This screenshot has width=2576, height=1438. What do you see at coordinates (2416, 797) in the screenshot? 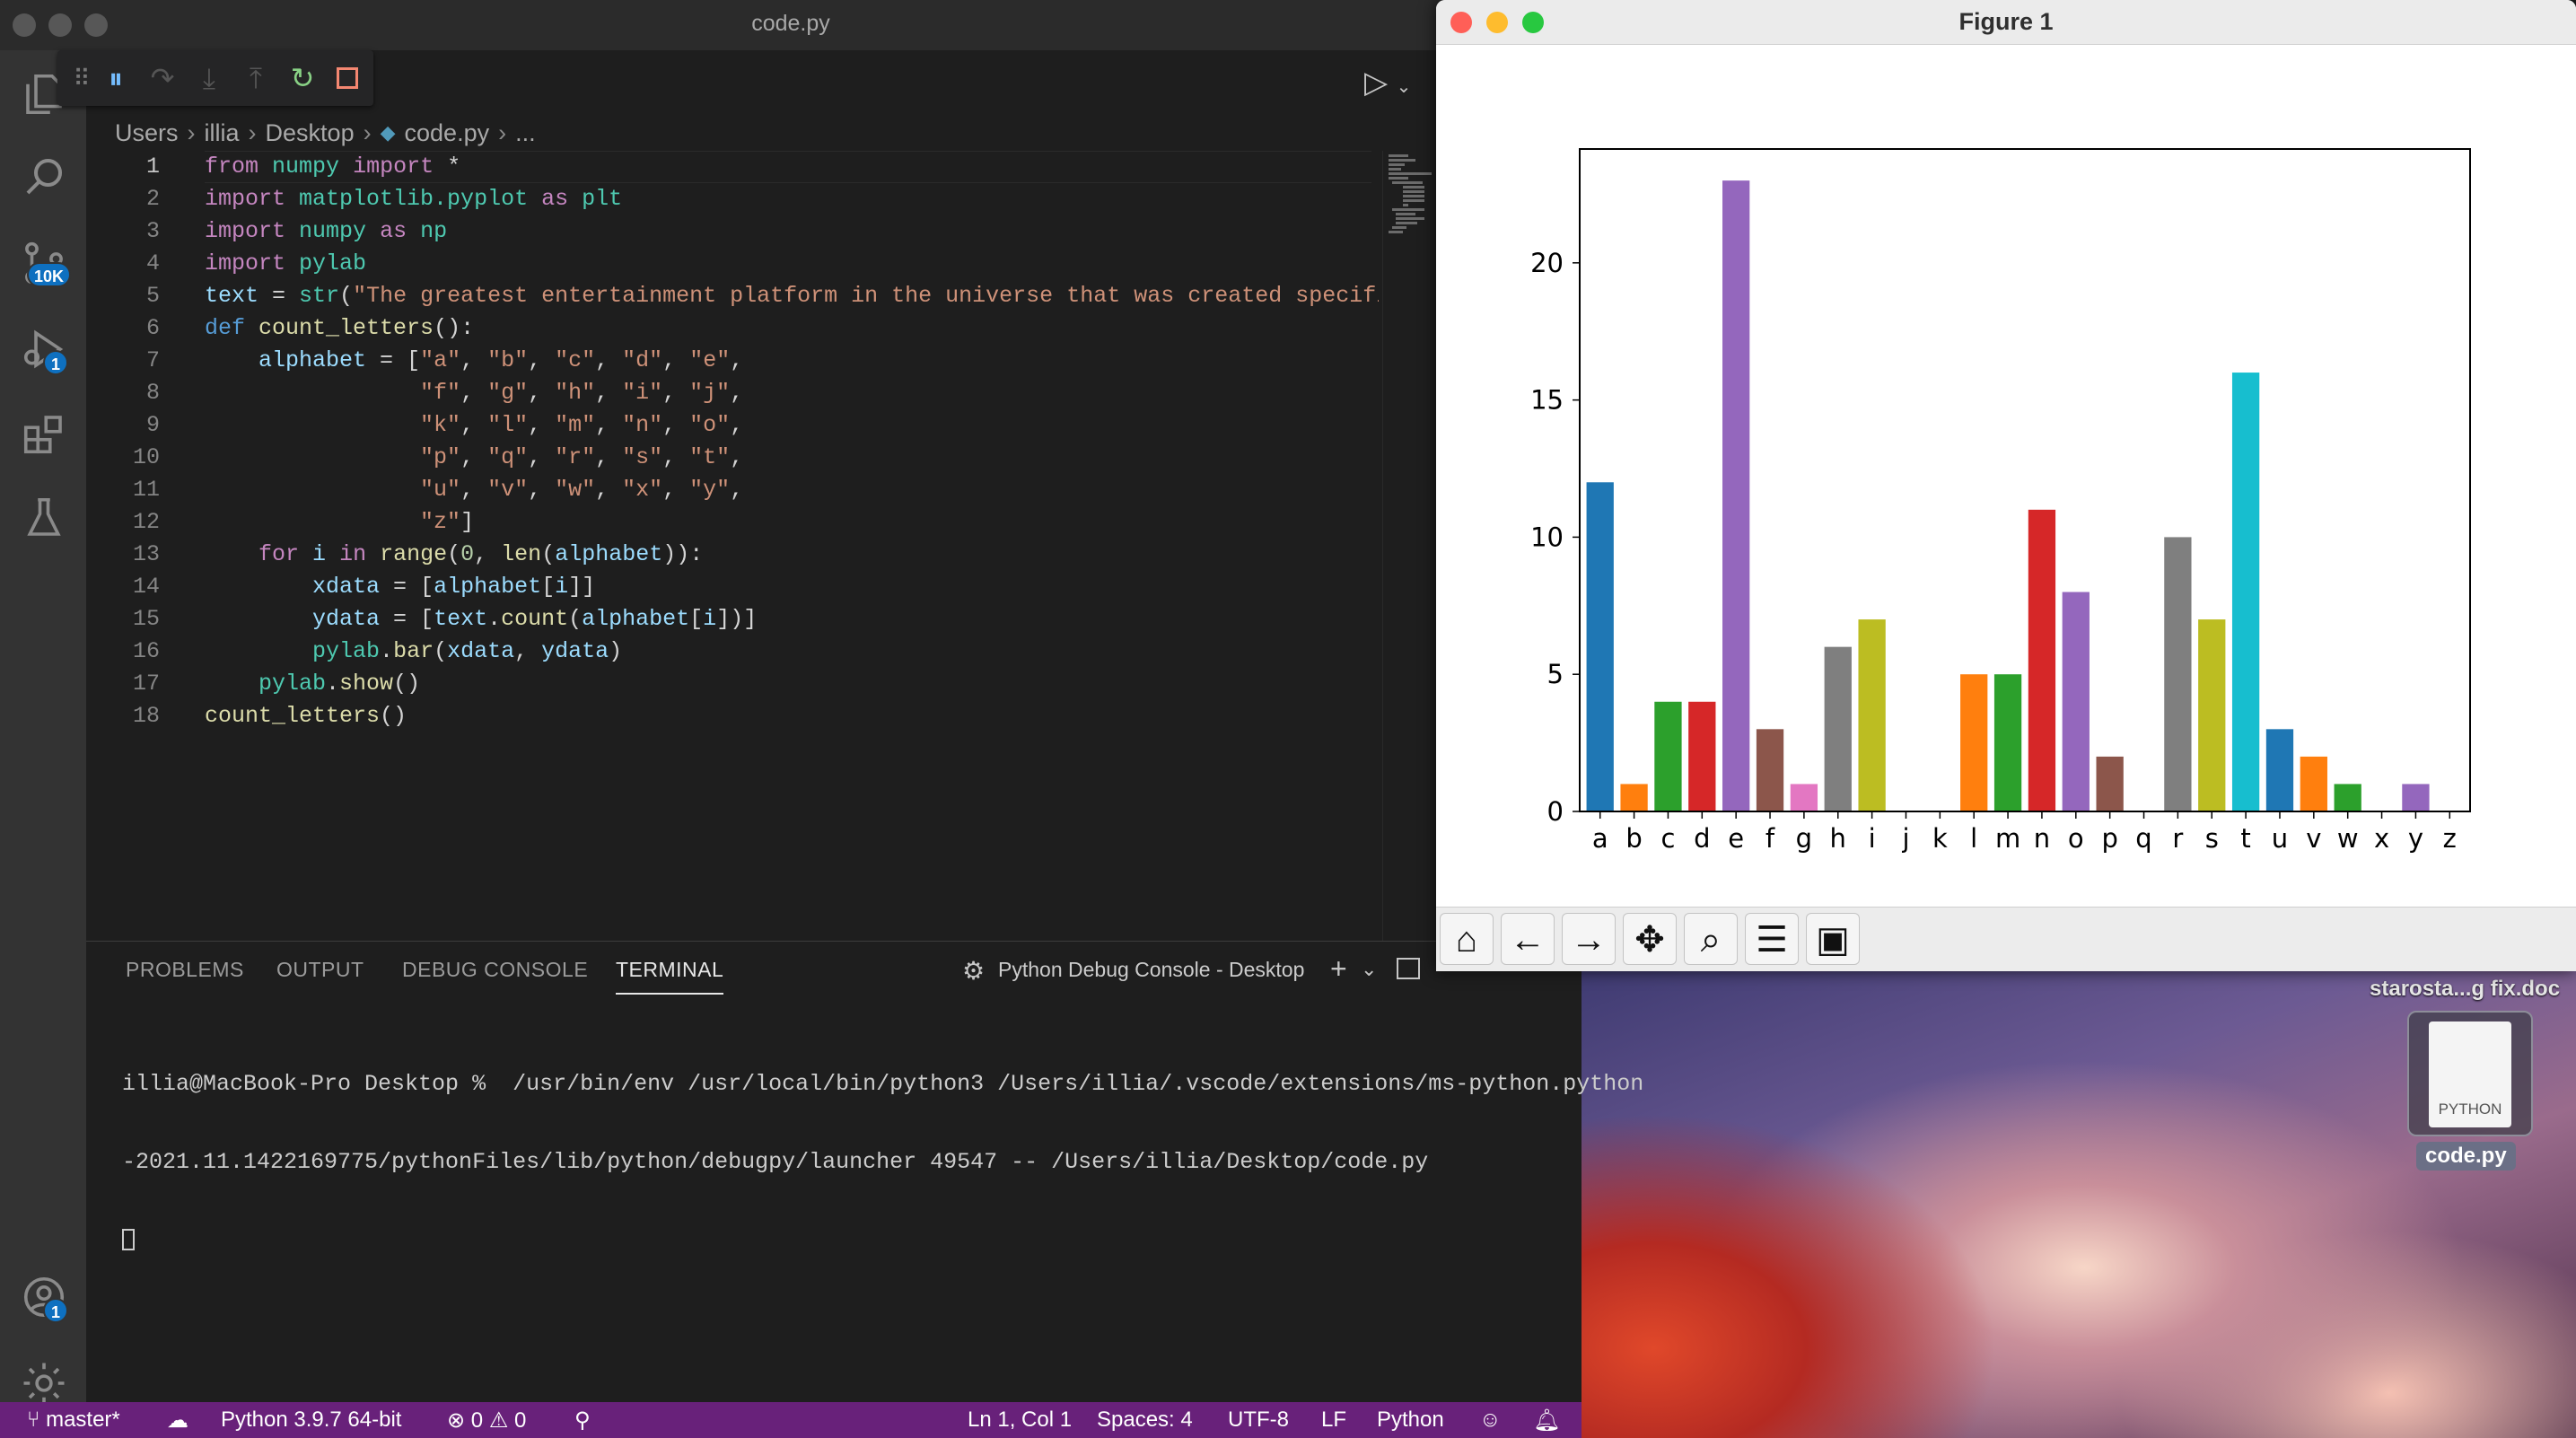
I see `bar-y` at bounding box center [2416, 797].